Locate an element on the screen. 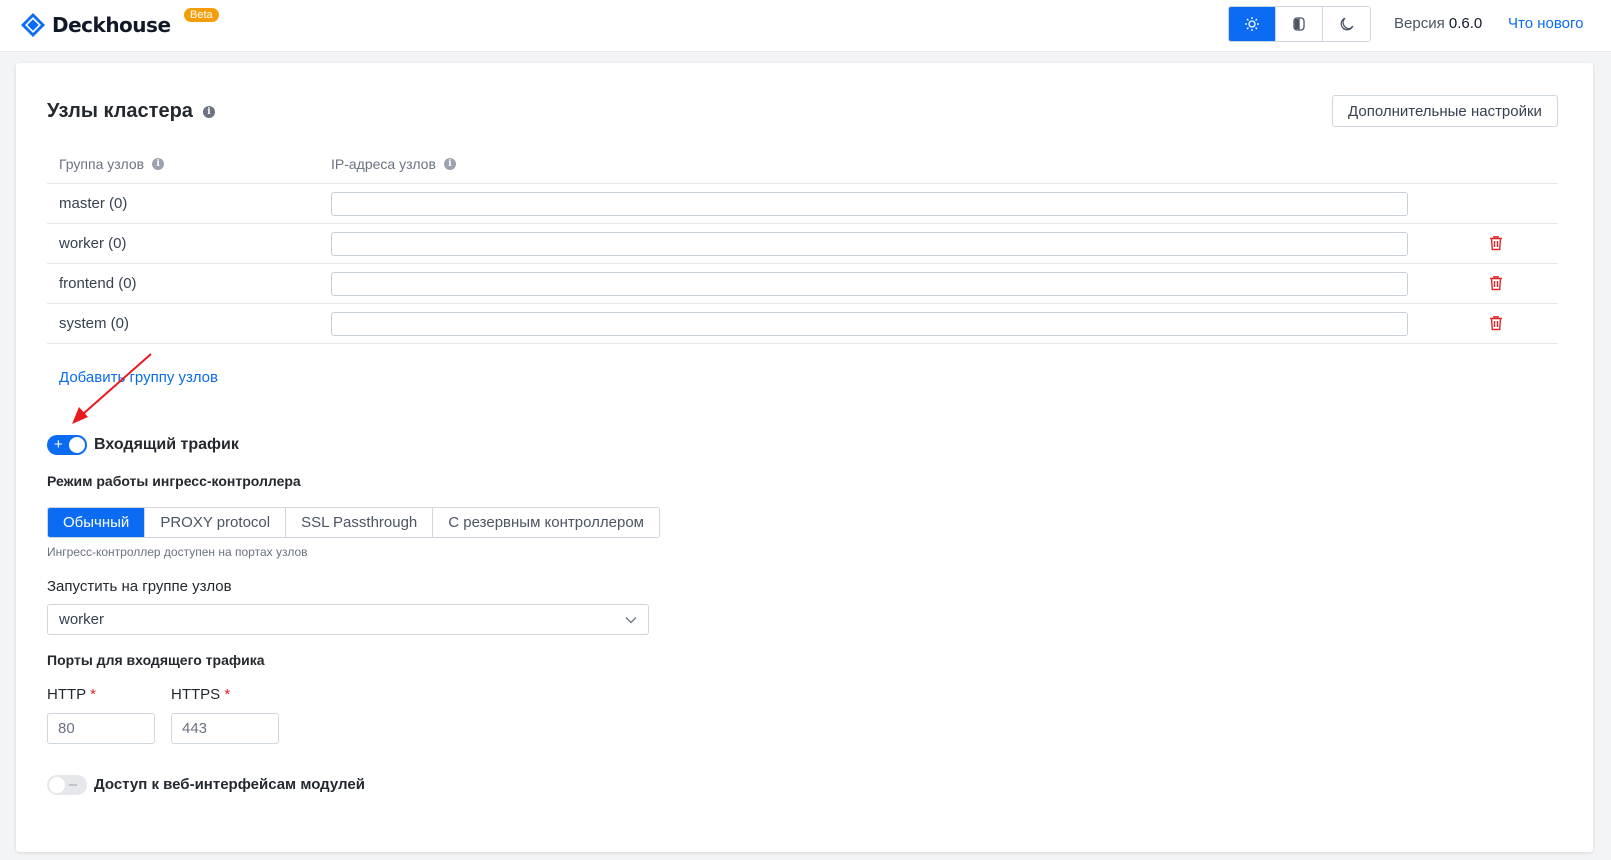  section-title: Узлы кластера i is located at coordinates (131, 111).